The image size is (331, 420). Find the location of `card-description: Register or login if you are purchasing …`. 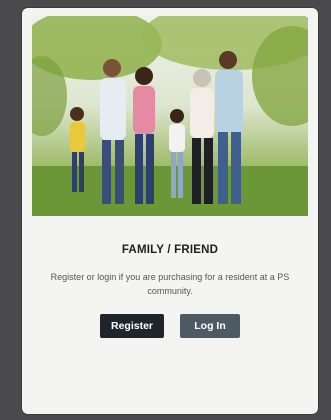

card-description: Register or login if you are purchasing … is located at coordinates (170, 284).